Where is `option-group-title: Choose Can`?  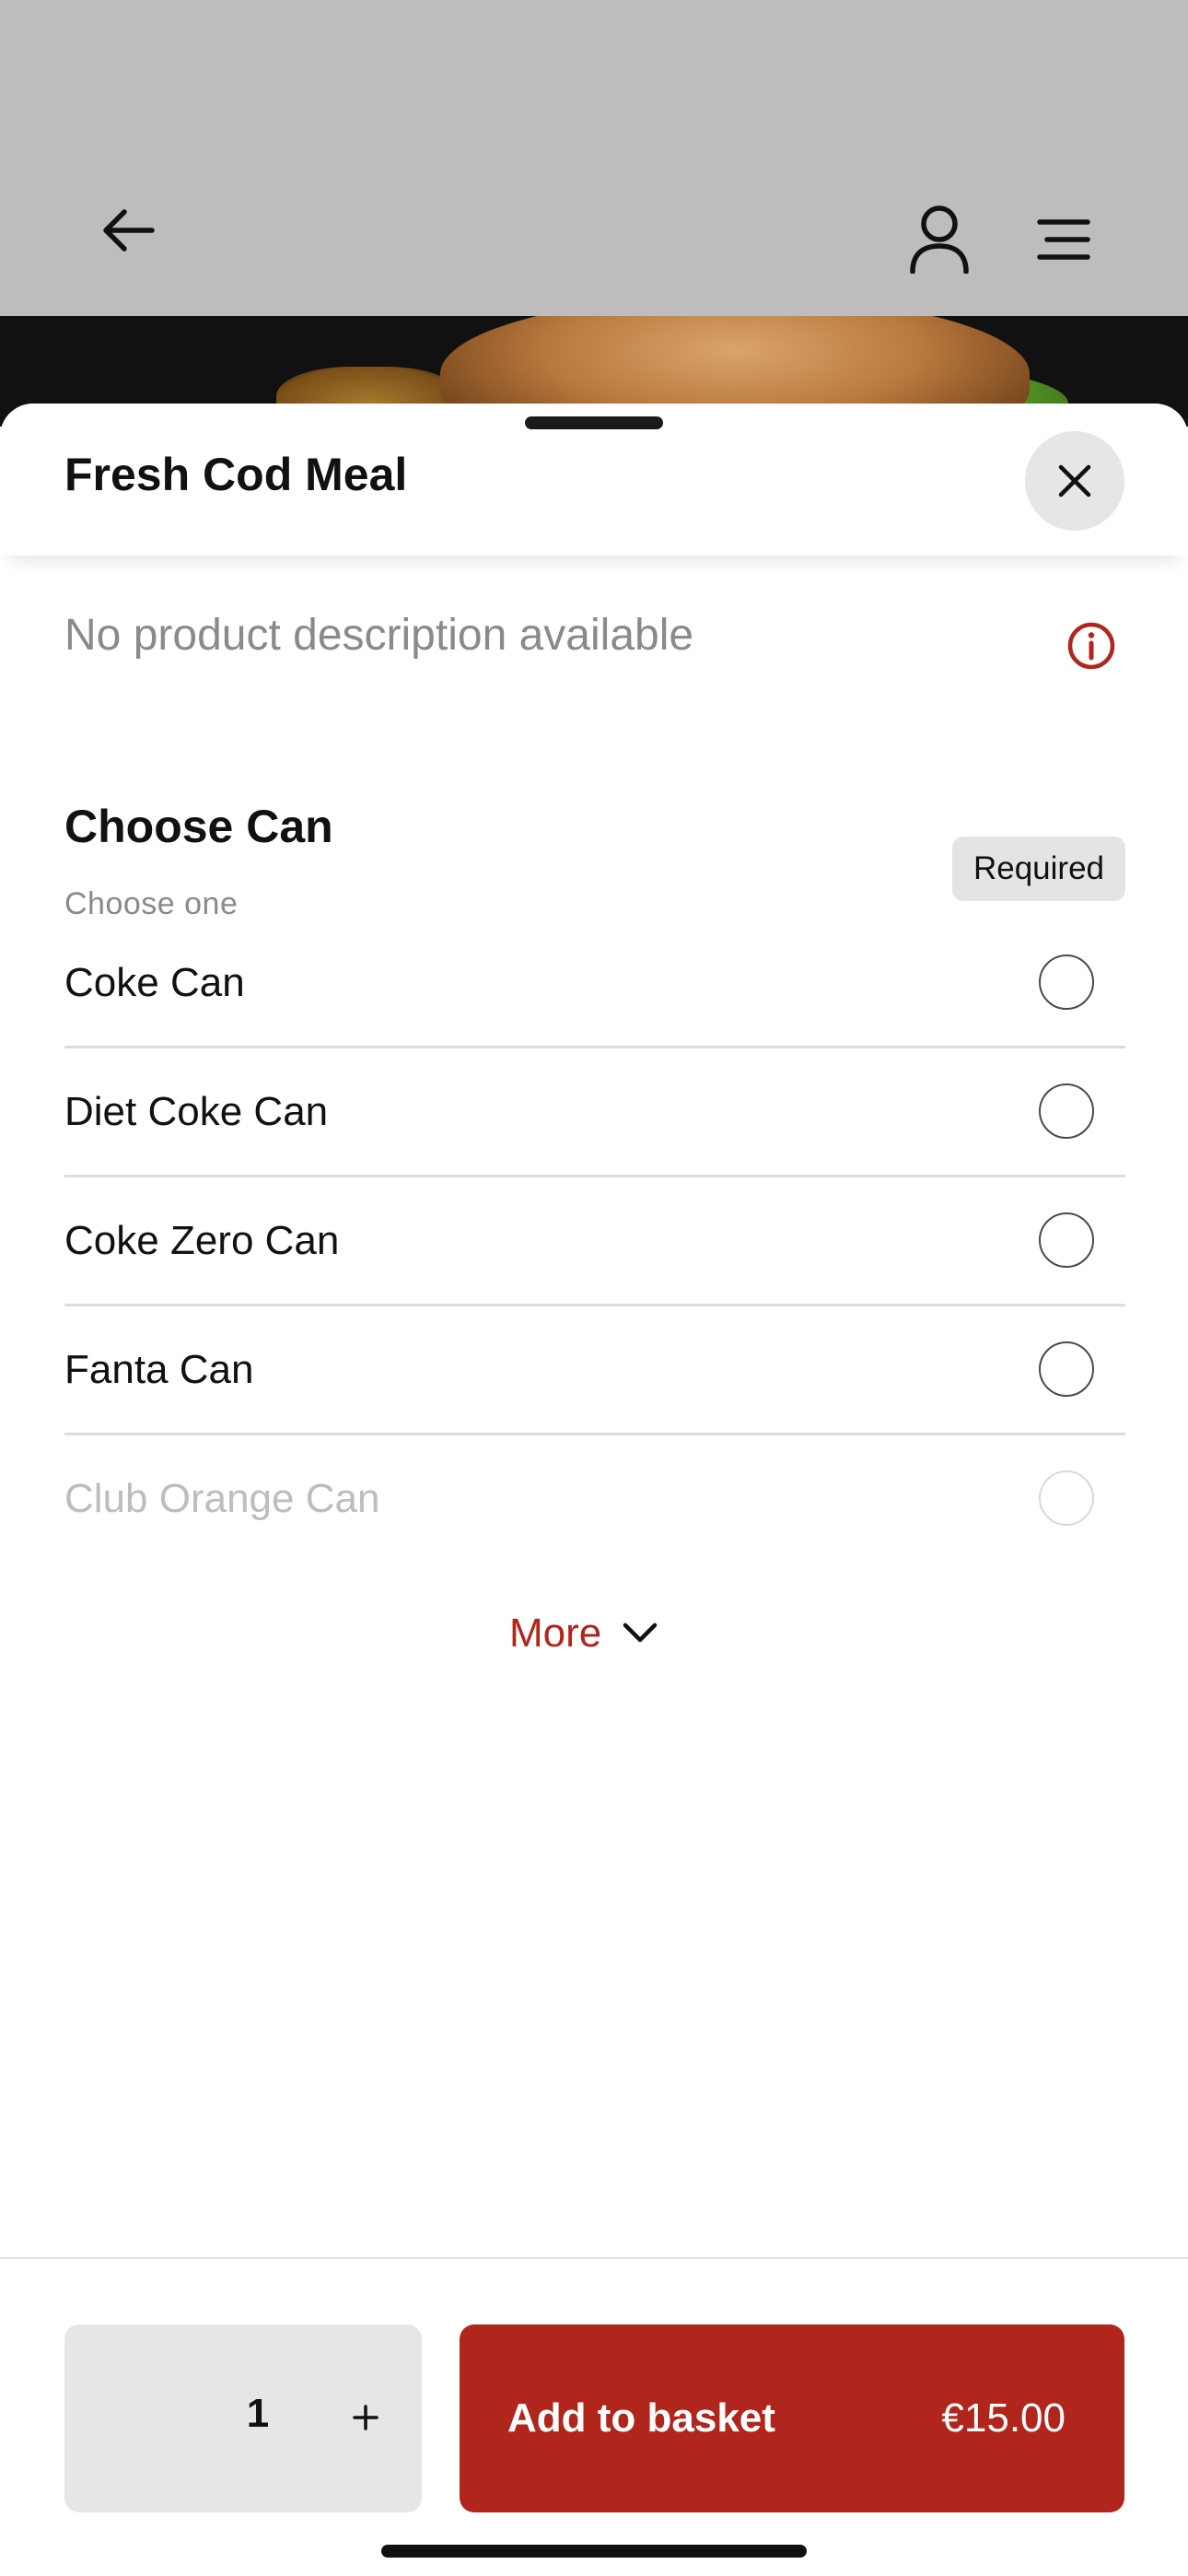 option-group-title: Choose Can is located at coordinates (198, 826).